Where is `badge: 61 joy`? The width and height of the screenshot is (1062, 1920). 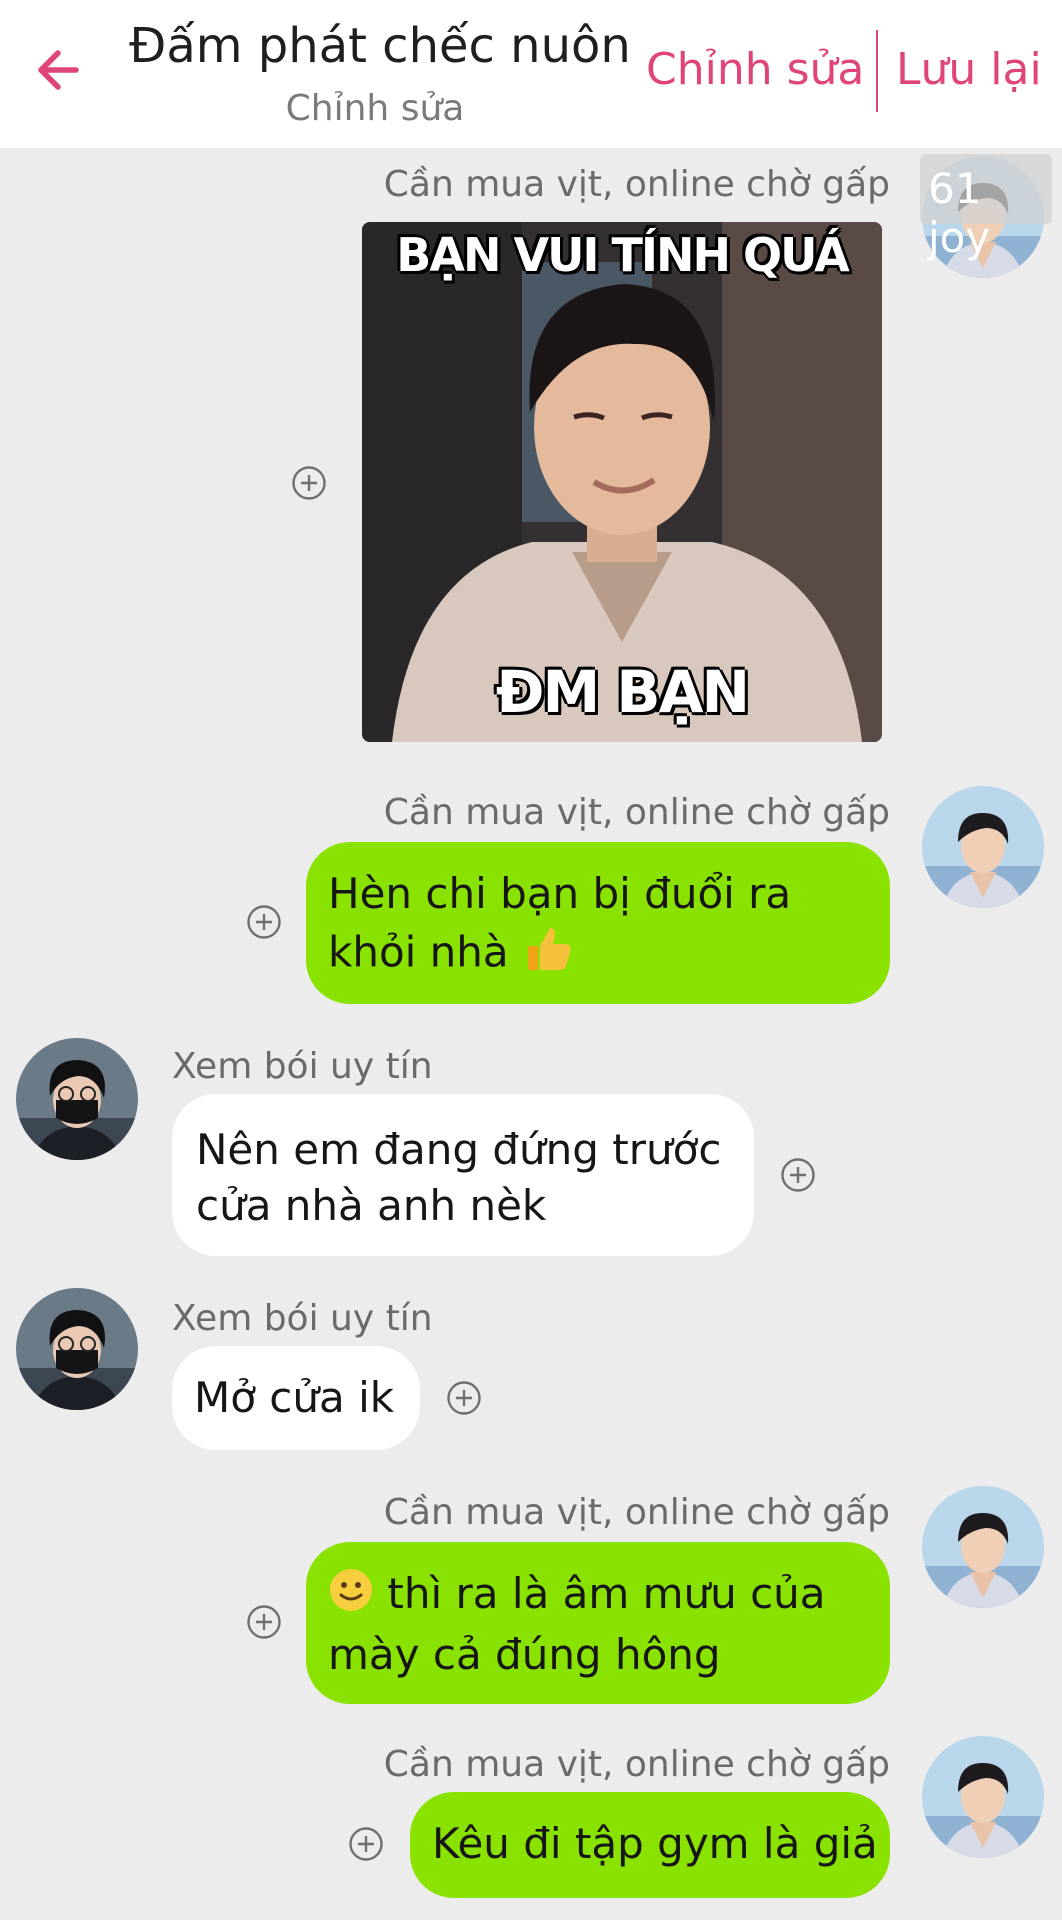
badge: 61 joy is located at coordinates (986, 208).